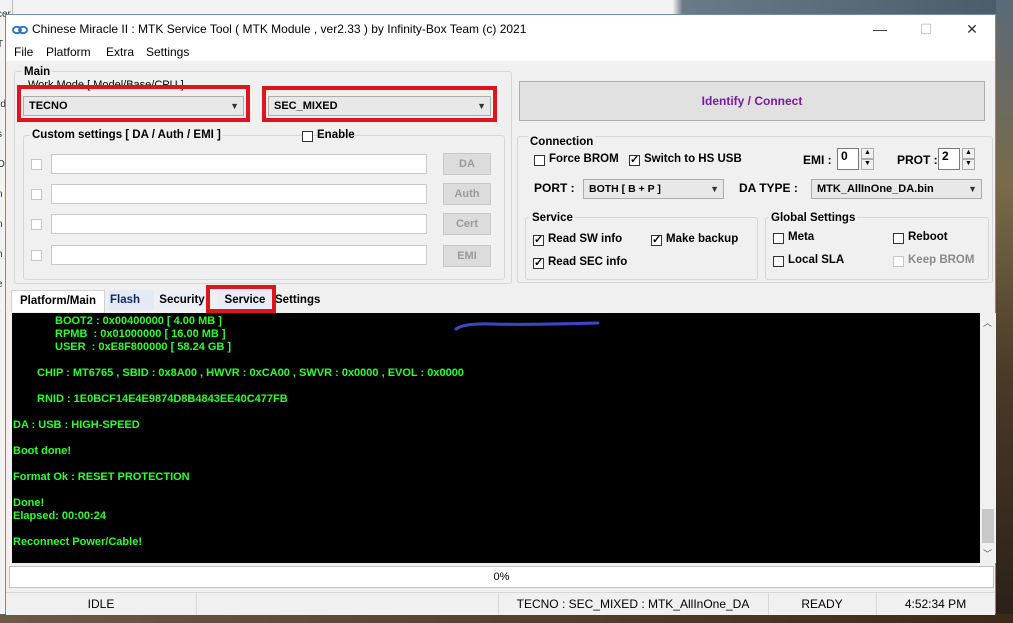 This screenshot has width=1013, height=623. I want to click on highlight-box-brand, so click(133, 103).